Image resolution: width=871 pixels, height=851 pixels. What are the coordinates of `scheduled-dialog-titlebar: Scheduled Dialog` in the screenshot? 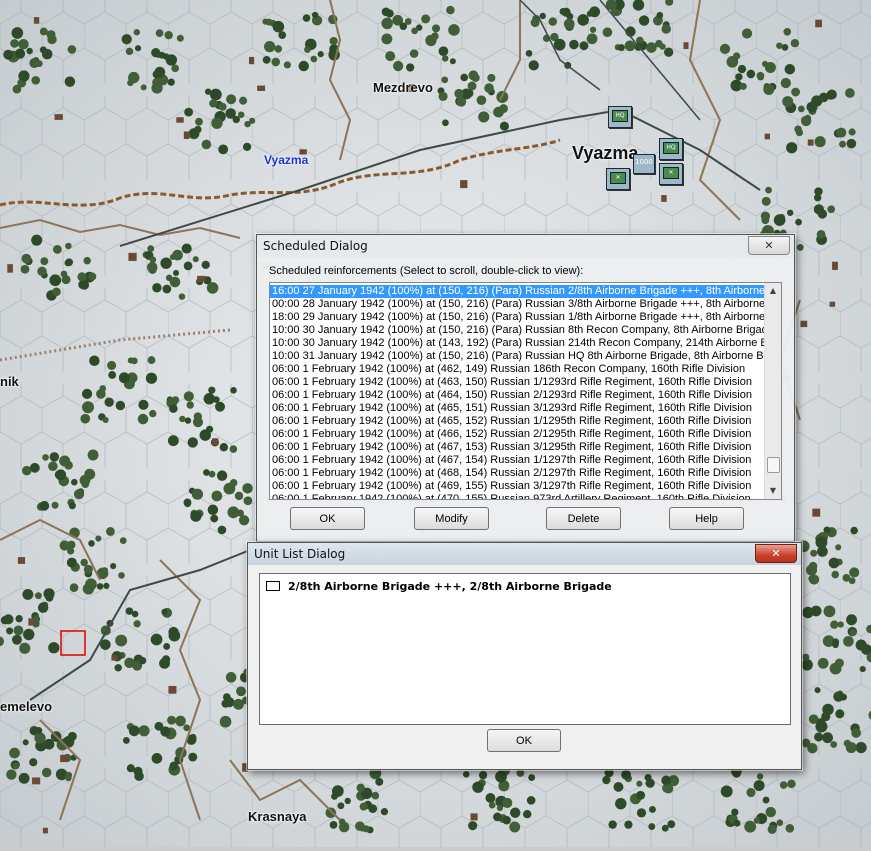 It's located at (525, 246).